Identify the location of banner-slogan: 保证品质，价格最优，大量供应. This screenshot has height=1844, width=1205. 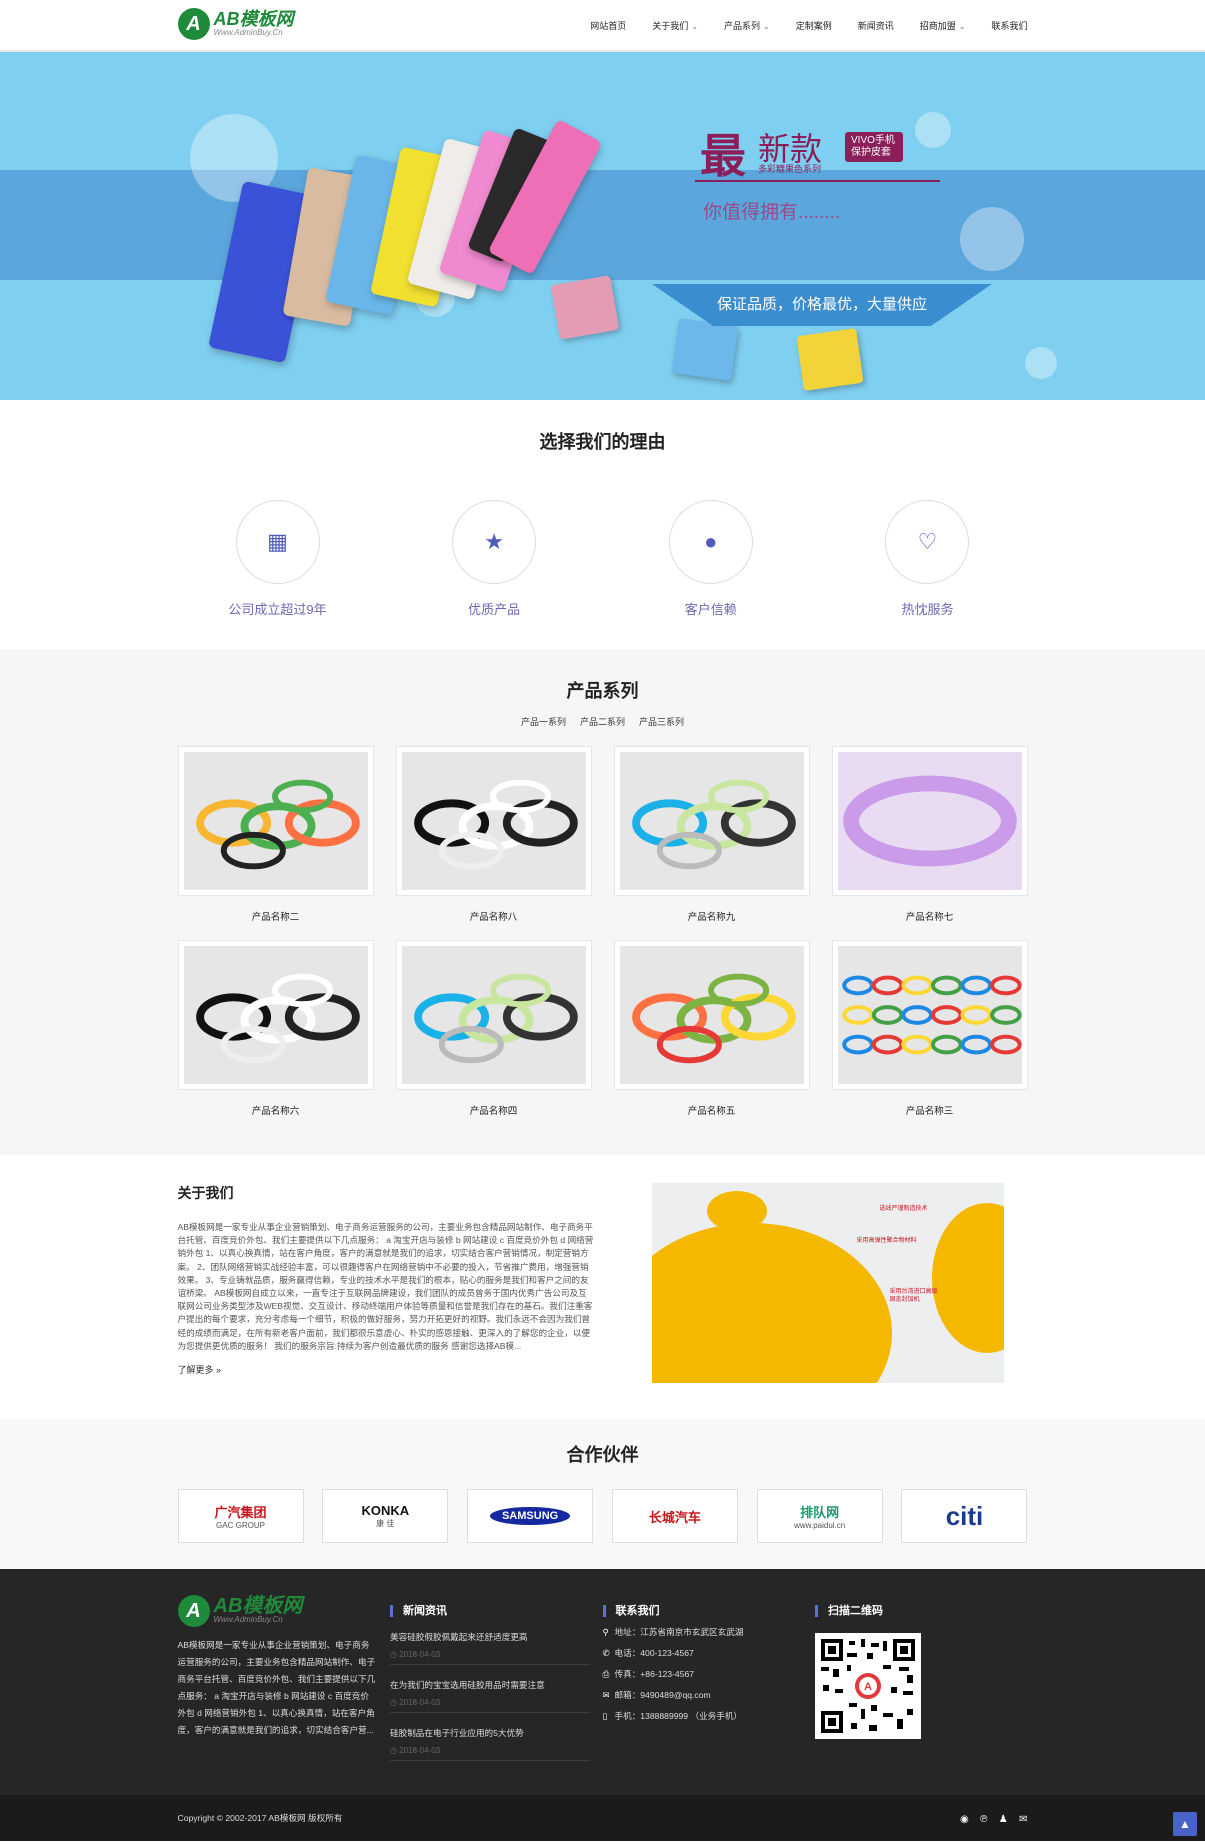
(822, 305).